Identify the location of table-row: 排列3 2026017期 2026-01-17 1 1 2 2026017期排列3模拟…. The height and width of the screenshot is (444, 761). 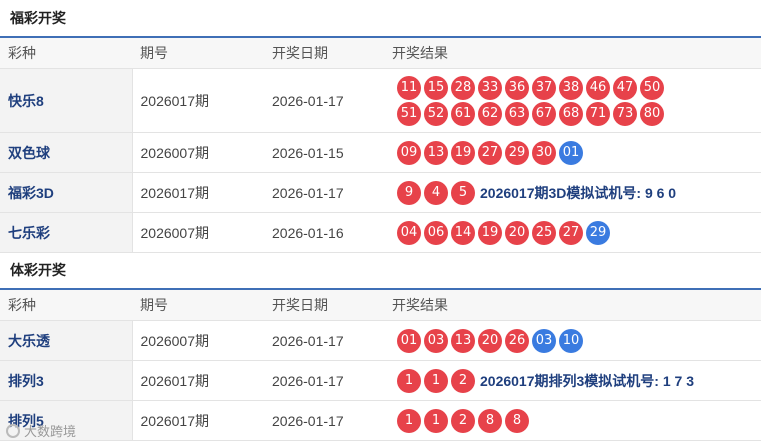
(380, 380).